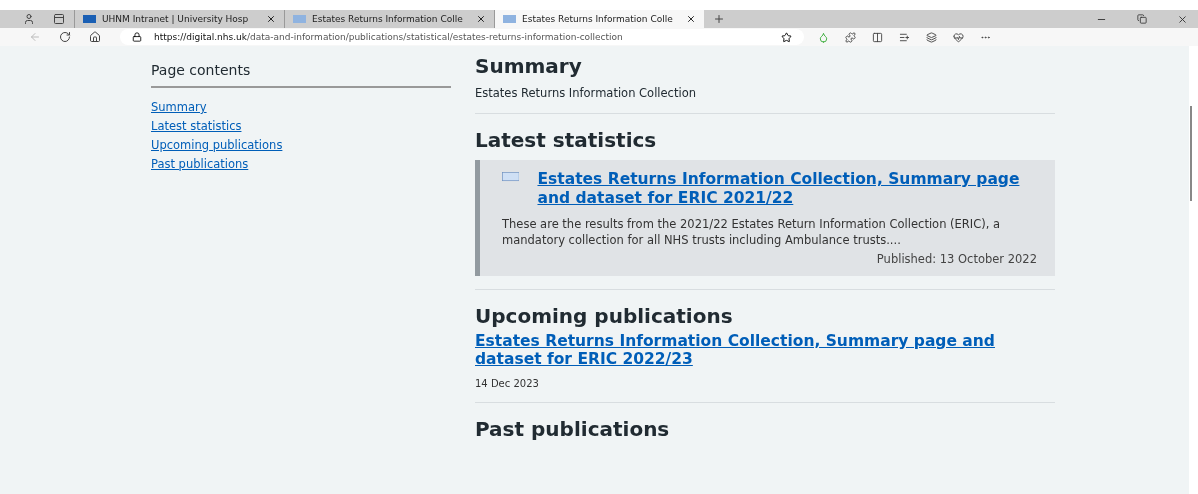  I want to click on browser-tab: Estates Returns Information Colle, so click(599, 19).